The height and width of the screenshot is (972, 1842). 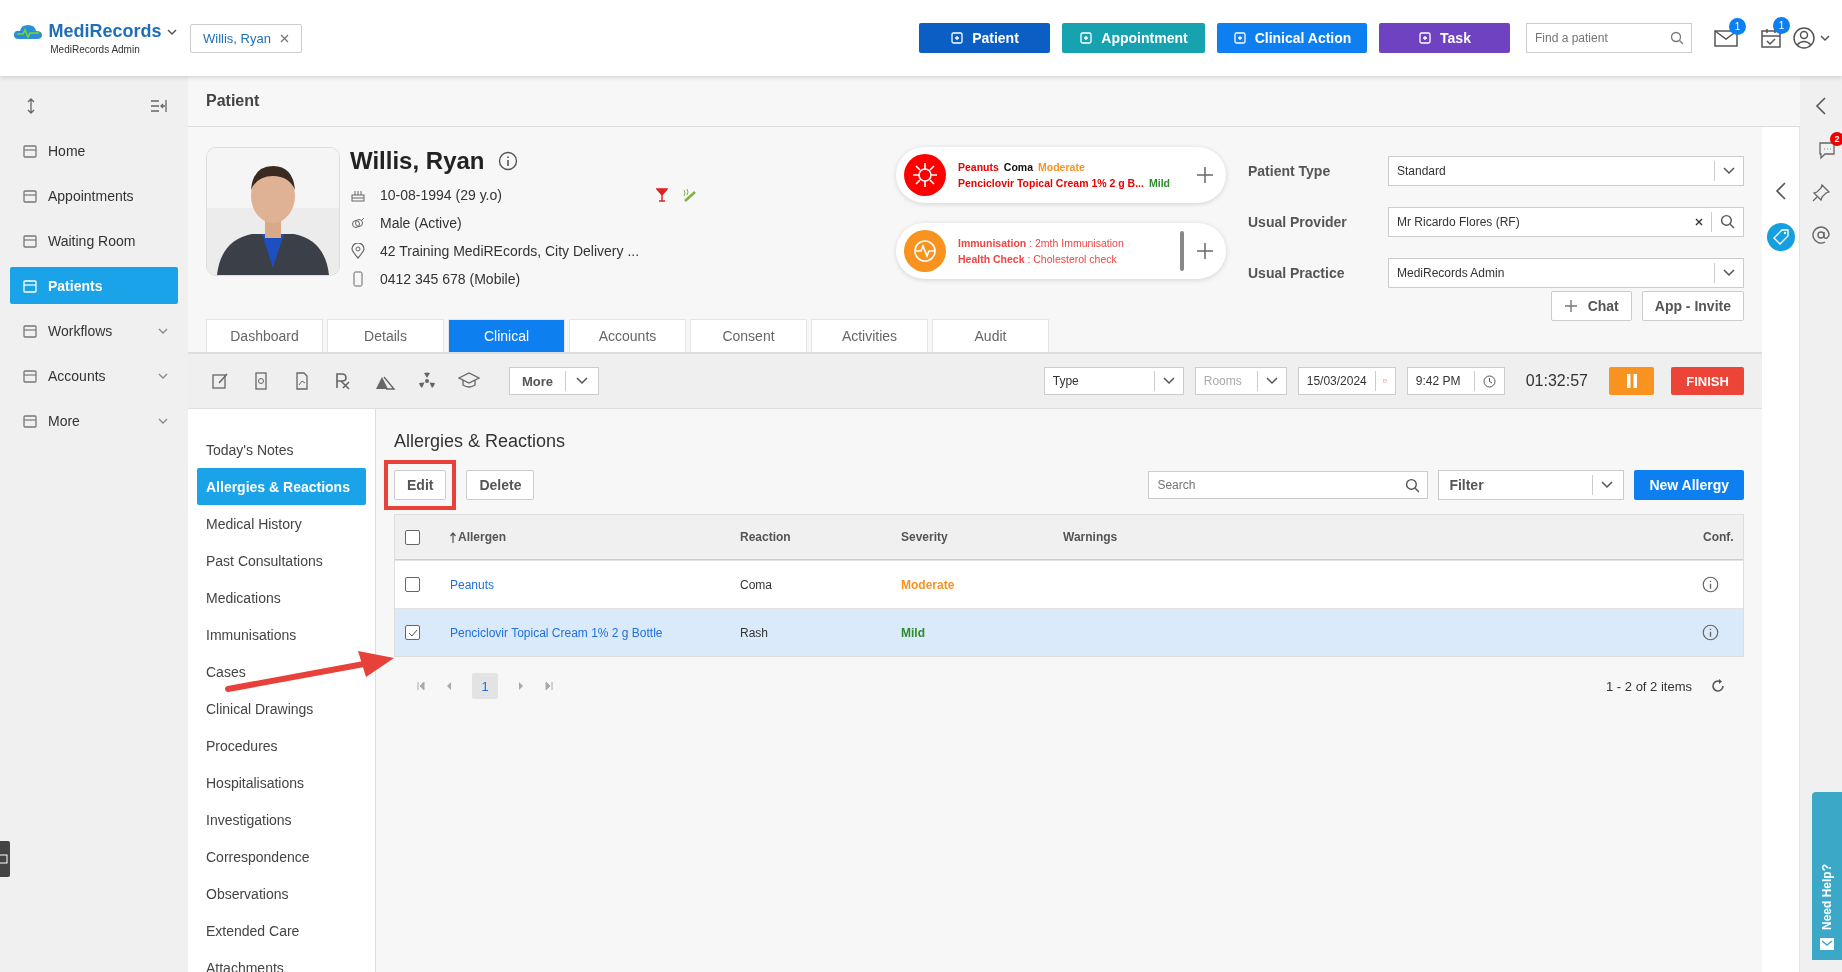 What do you see at coordinates (506, 335) in the screenshot?
I see `tab: Clinical` at bounding box center [506, 335].